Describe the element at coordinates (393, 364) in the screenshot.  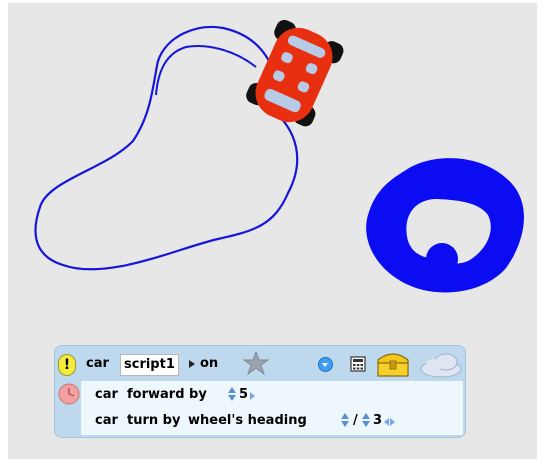
I see `treasure-chest-icon` at that location.